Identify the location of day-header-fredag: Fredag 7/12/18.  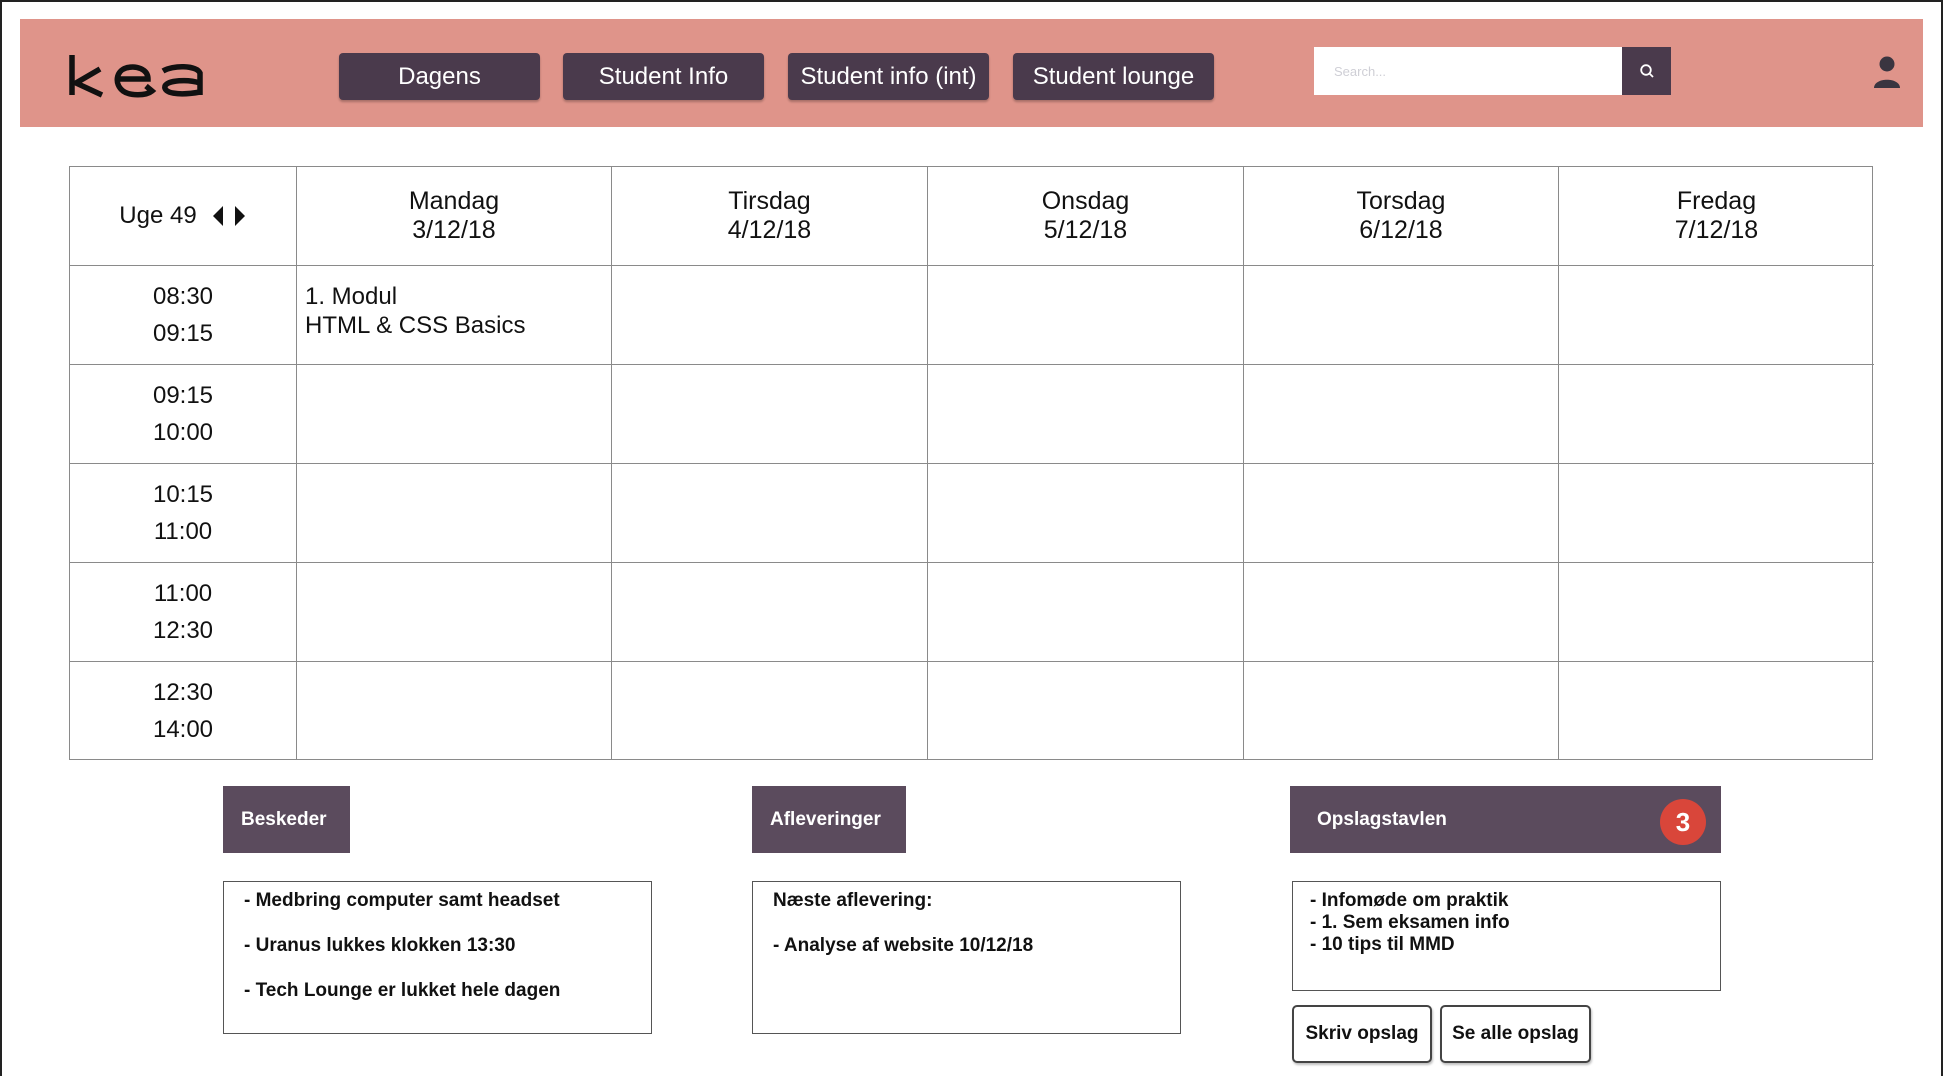
(1716, 216).